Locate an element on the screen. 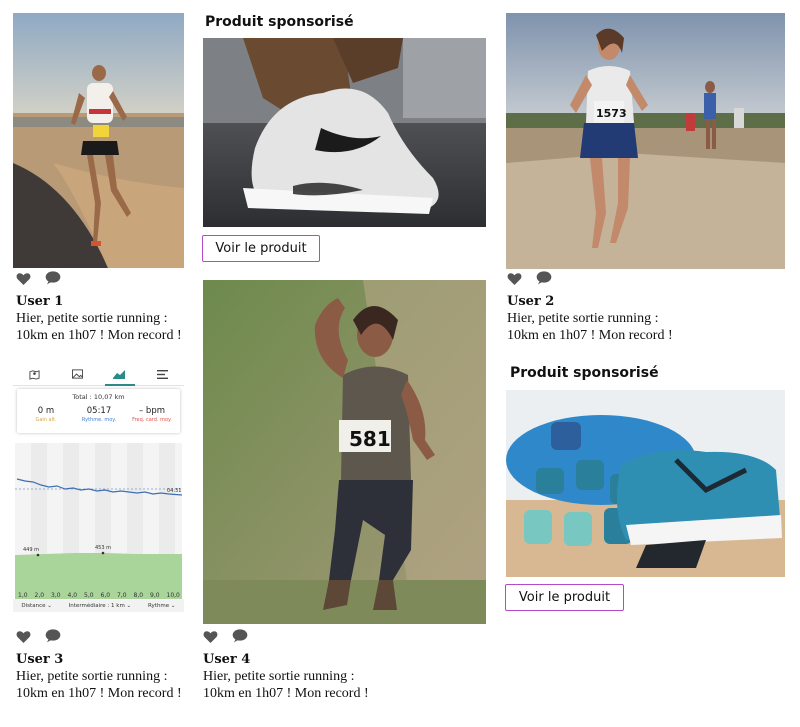 Image resolution: width=800 pixels, height=727 pixels. filter-pace: Rythme ⌄ is located at coordinates (162, 606).